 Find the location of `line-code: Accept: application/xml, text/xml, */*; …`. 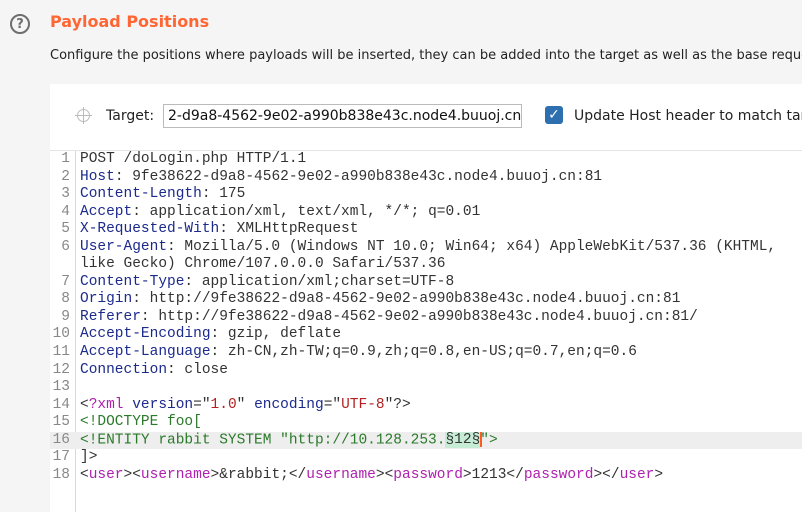

line-code: Accept: application/xml, text/xml, */*; … is located at coordinates (280, 213).